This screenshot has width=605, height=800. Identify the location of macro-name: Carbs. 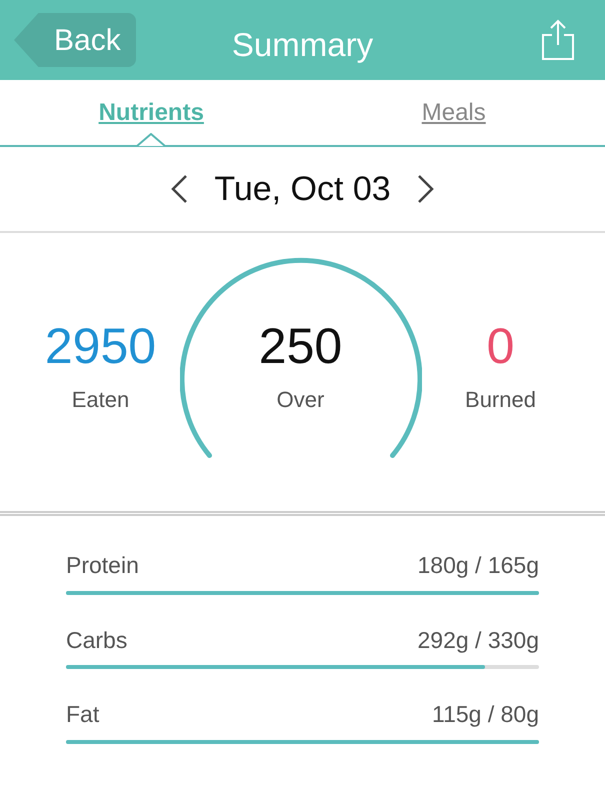
(97, 640).